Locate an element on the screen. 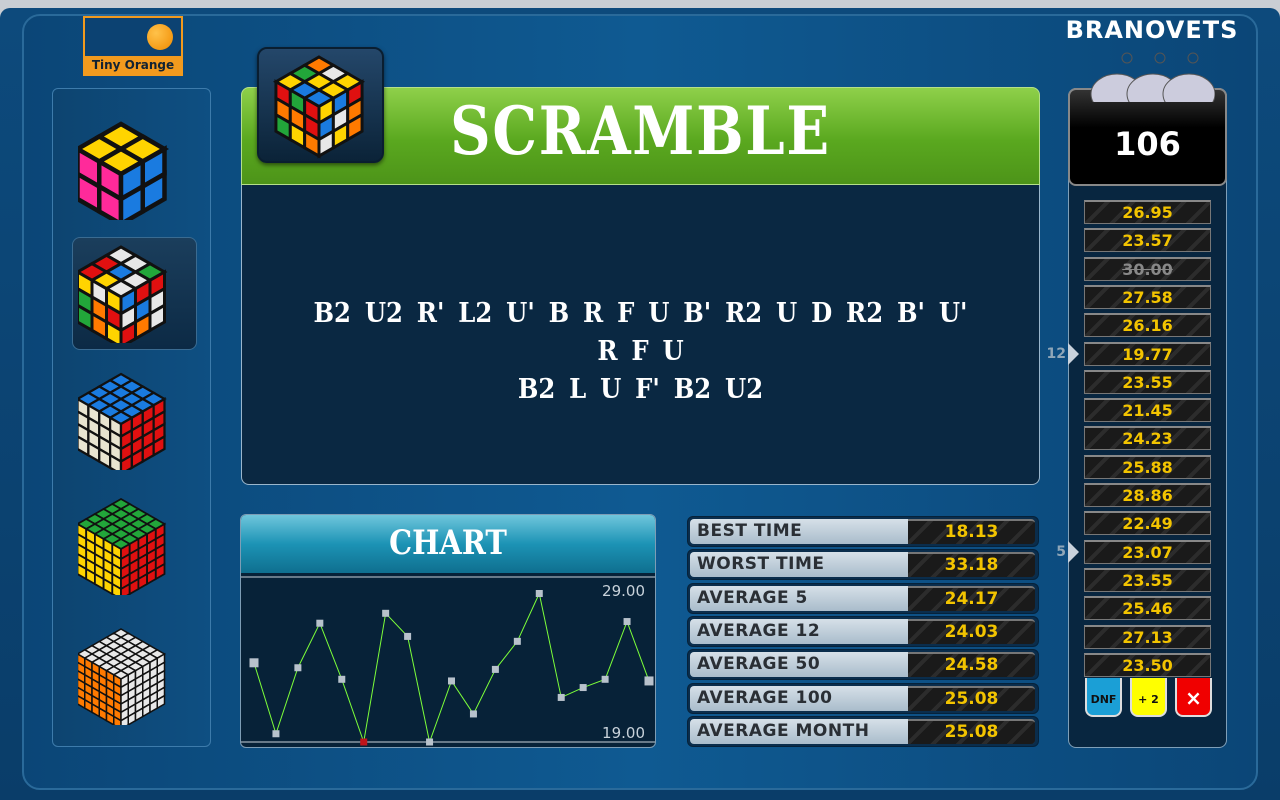  stat-row: AVERAGE 5 24.17 is located at coordinates (863, 598).